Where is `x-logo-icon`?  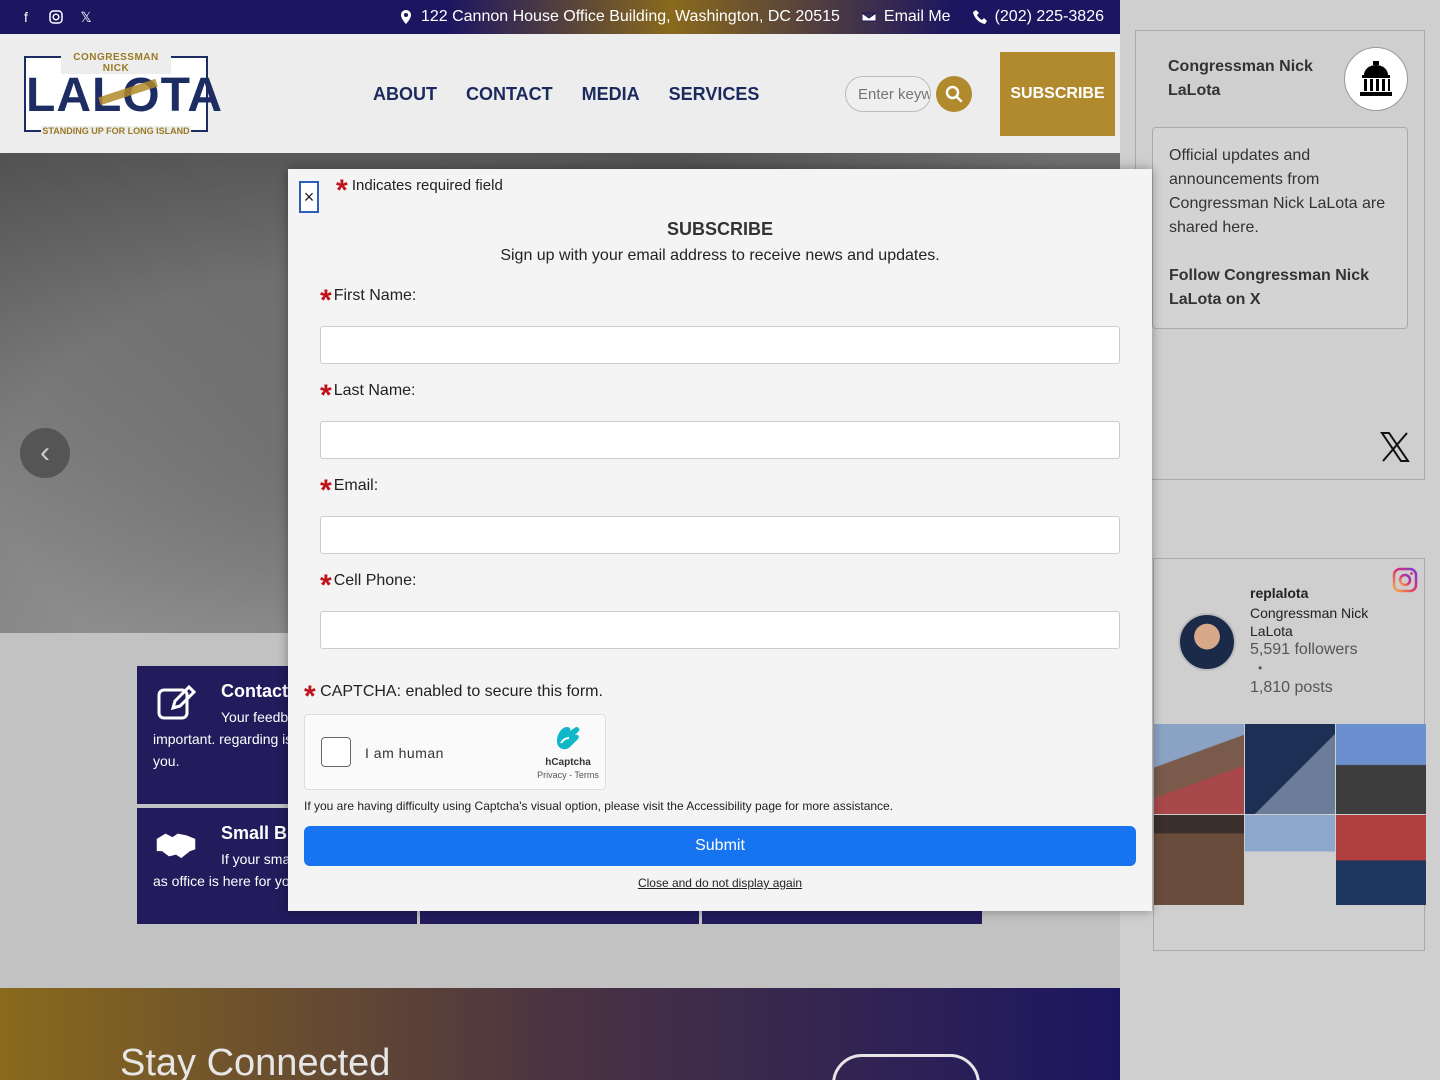
x-logo-icon is located at coordinates (1395, 447).